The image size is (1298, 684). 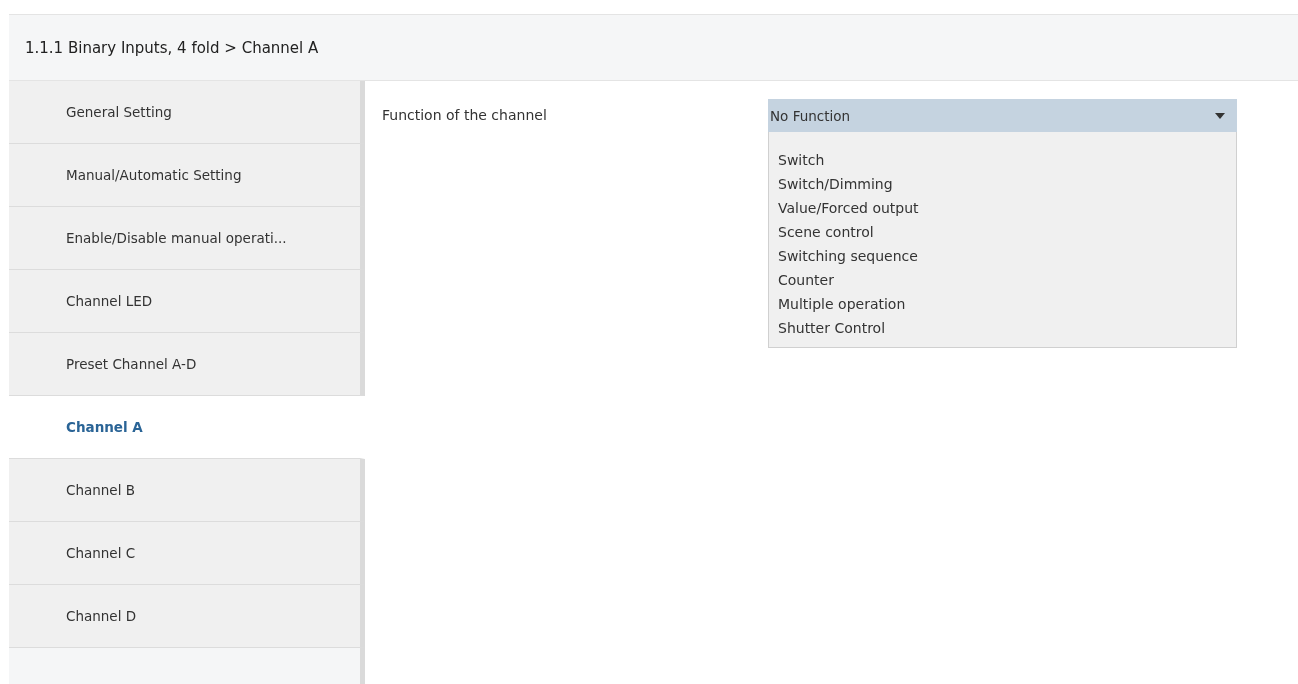 I want to click on parameter-label: Function of the channel, so click(x=465, y=114).